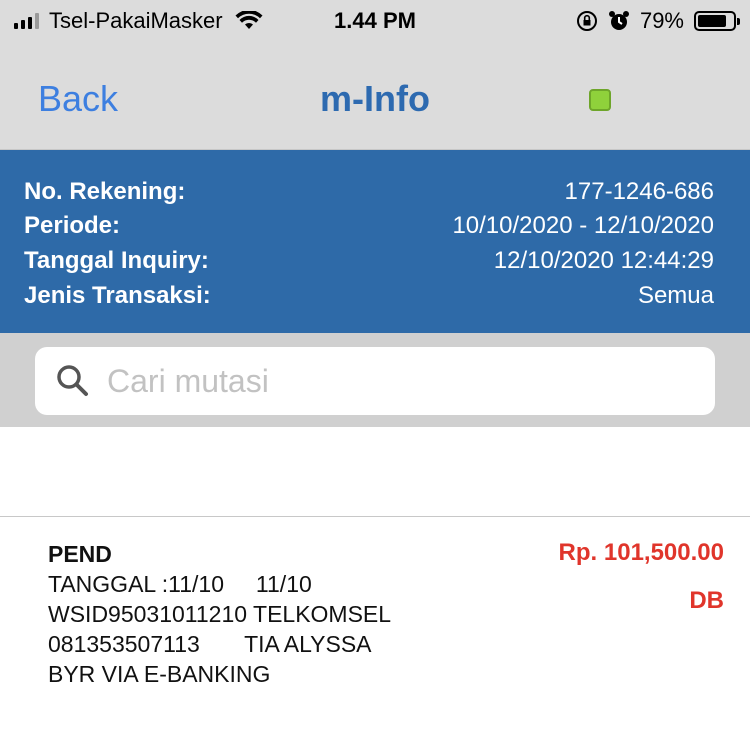  Describe the element at coordinates (375, 21) in the screenshot. I see `status-bar: Tsel-PakaiMasker 1.44 PM 79%` at that location.